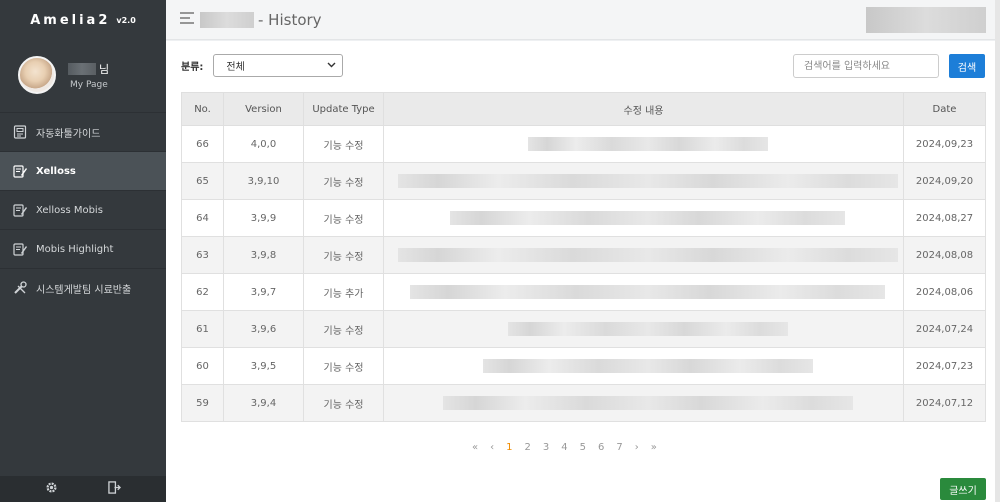 Image resolution: width=1000 pixels, height=502 pixels. Describe the element at coordinates (331, 65) in the screenshot. I see `chevron-down-icon` at that location.